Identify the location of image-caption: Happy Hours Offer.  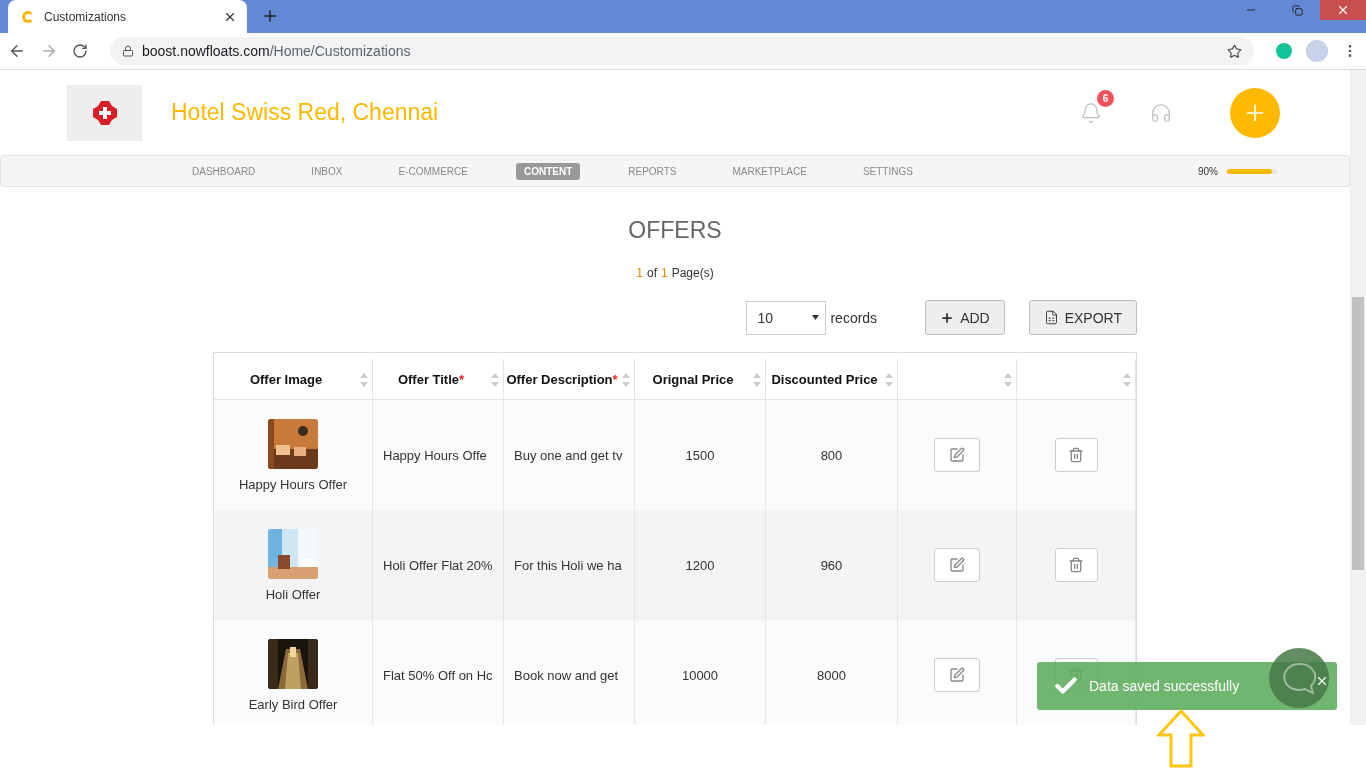
(293, 484).